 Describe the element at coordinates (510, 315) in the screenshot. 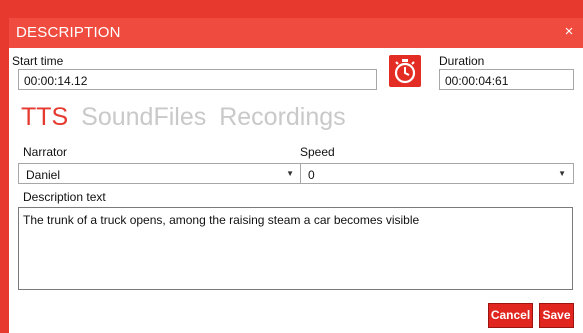

I see `cancel-button: Cancel` at that location.